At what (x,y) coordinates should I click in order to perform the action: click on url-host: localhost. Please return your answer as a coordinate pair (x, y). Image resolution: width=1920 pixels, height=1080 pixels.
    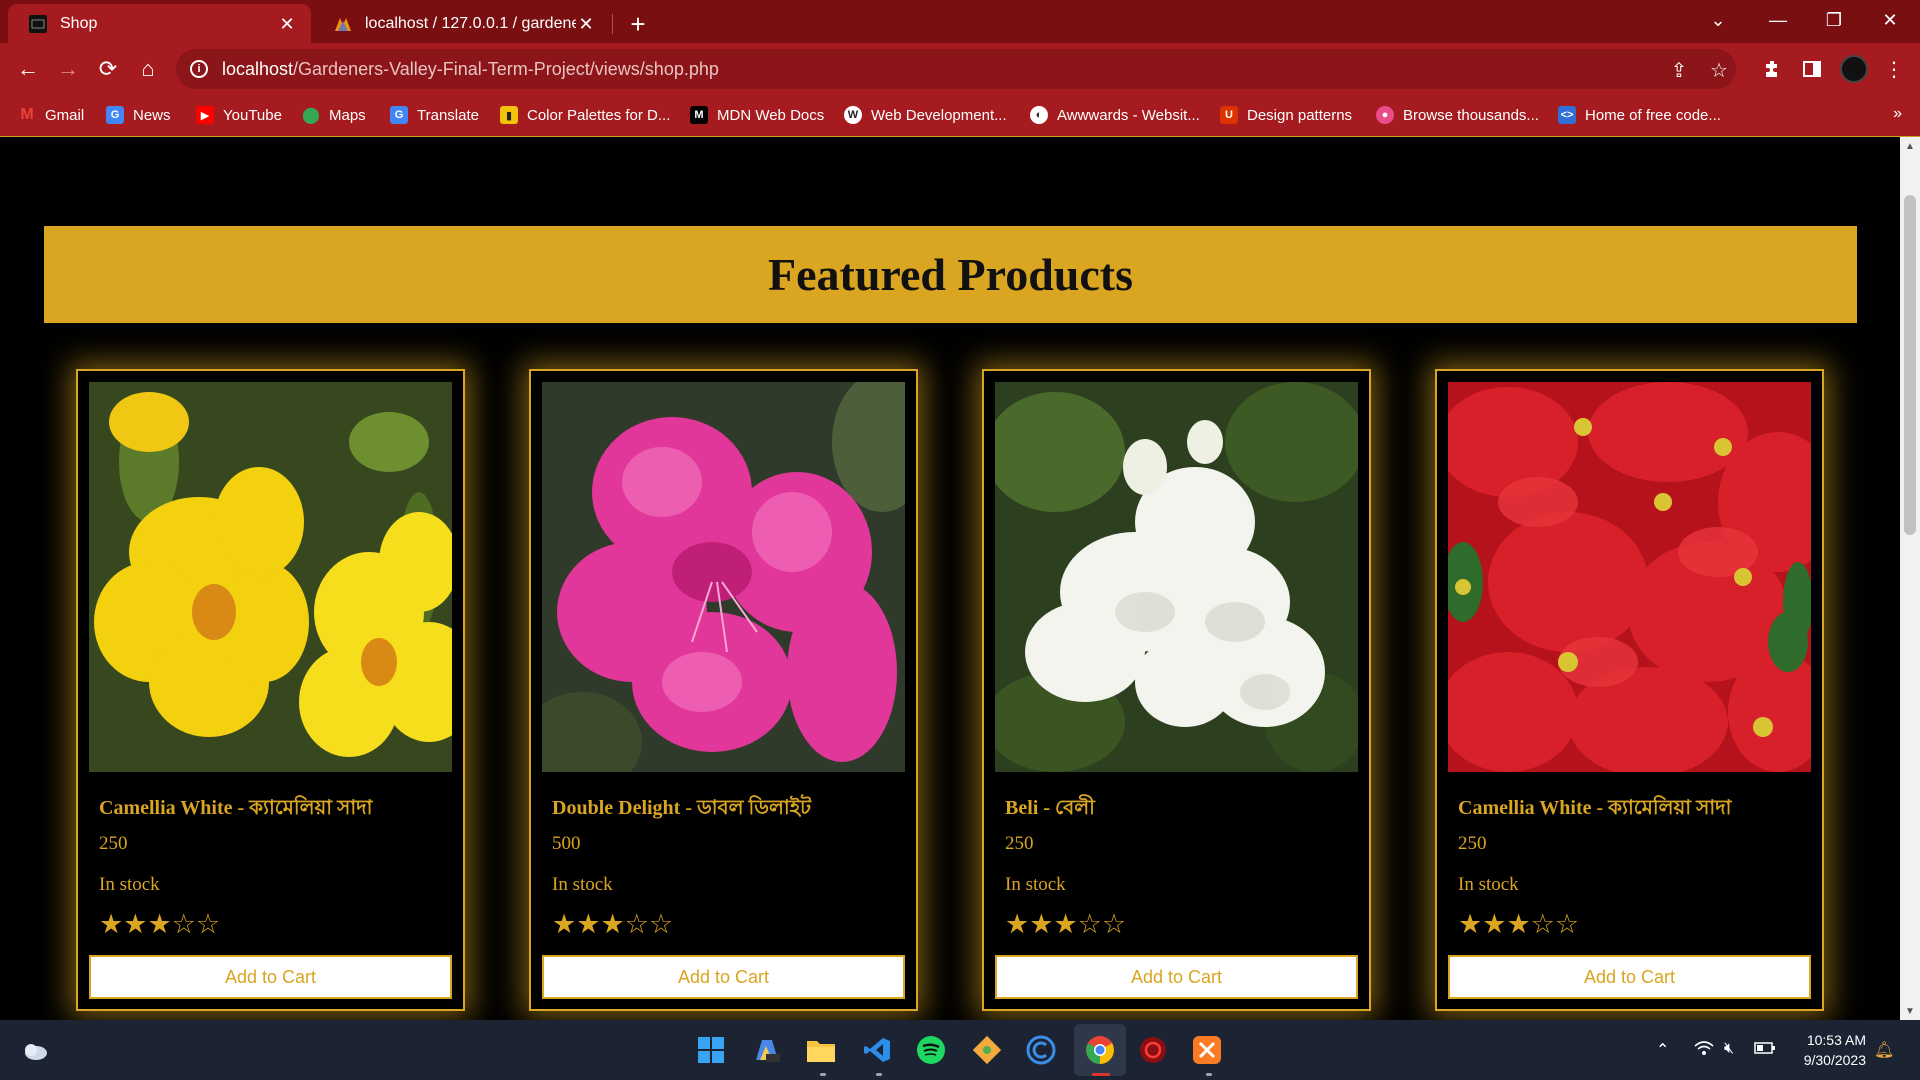
    Looking at the image, I should click on (258, 68).